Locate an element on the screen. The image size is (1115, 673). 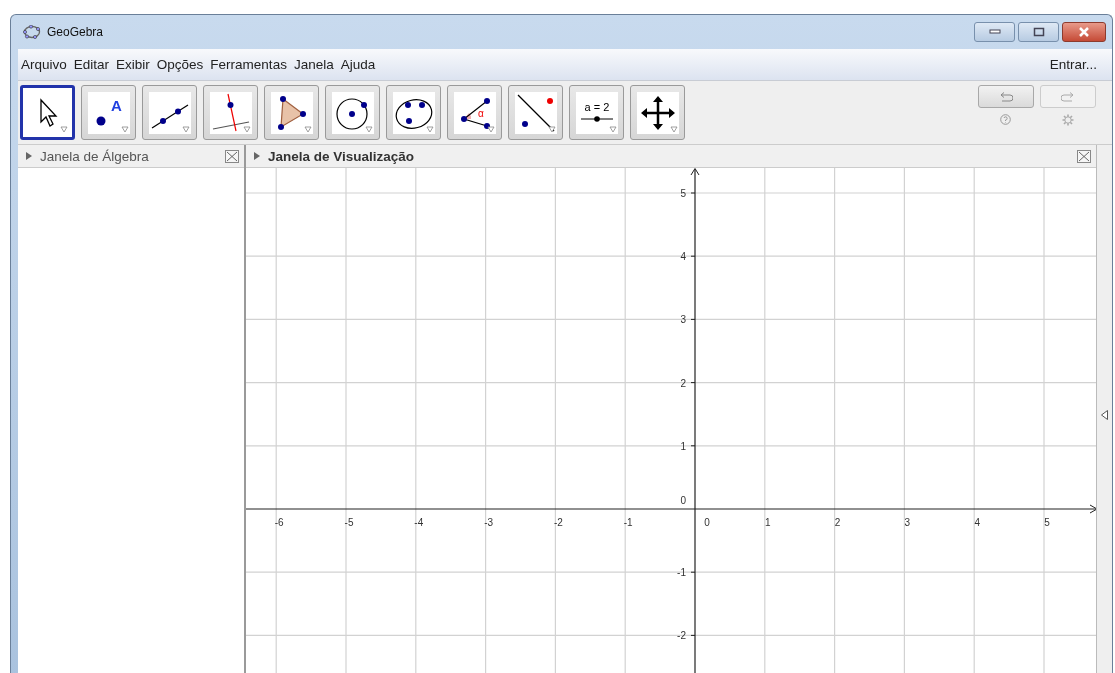
maximize-button is located at coordinates (1038, 32).